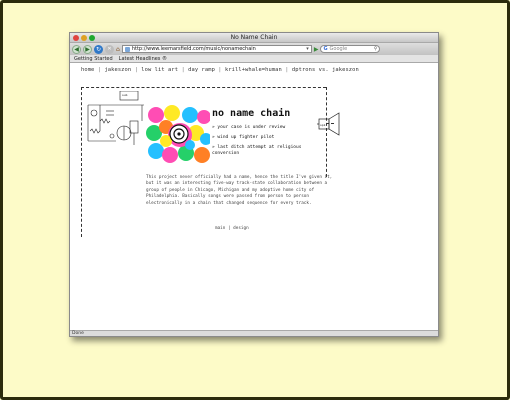  Describe the element at coordinates (254, 59) in the screenshot. I see `bookmarks-bar: Getting Started Latest Headlines ®` at that location.